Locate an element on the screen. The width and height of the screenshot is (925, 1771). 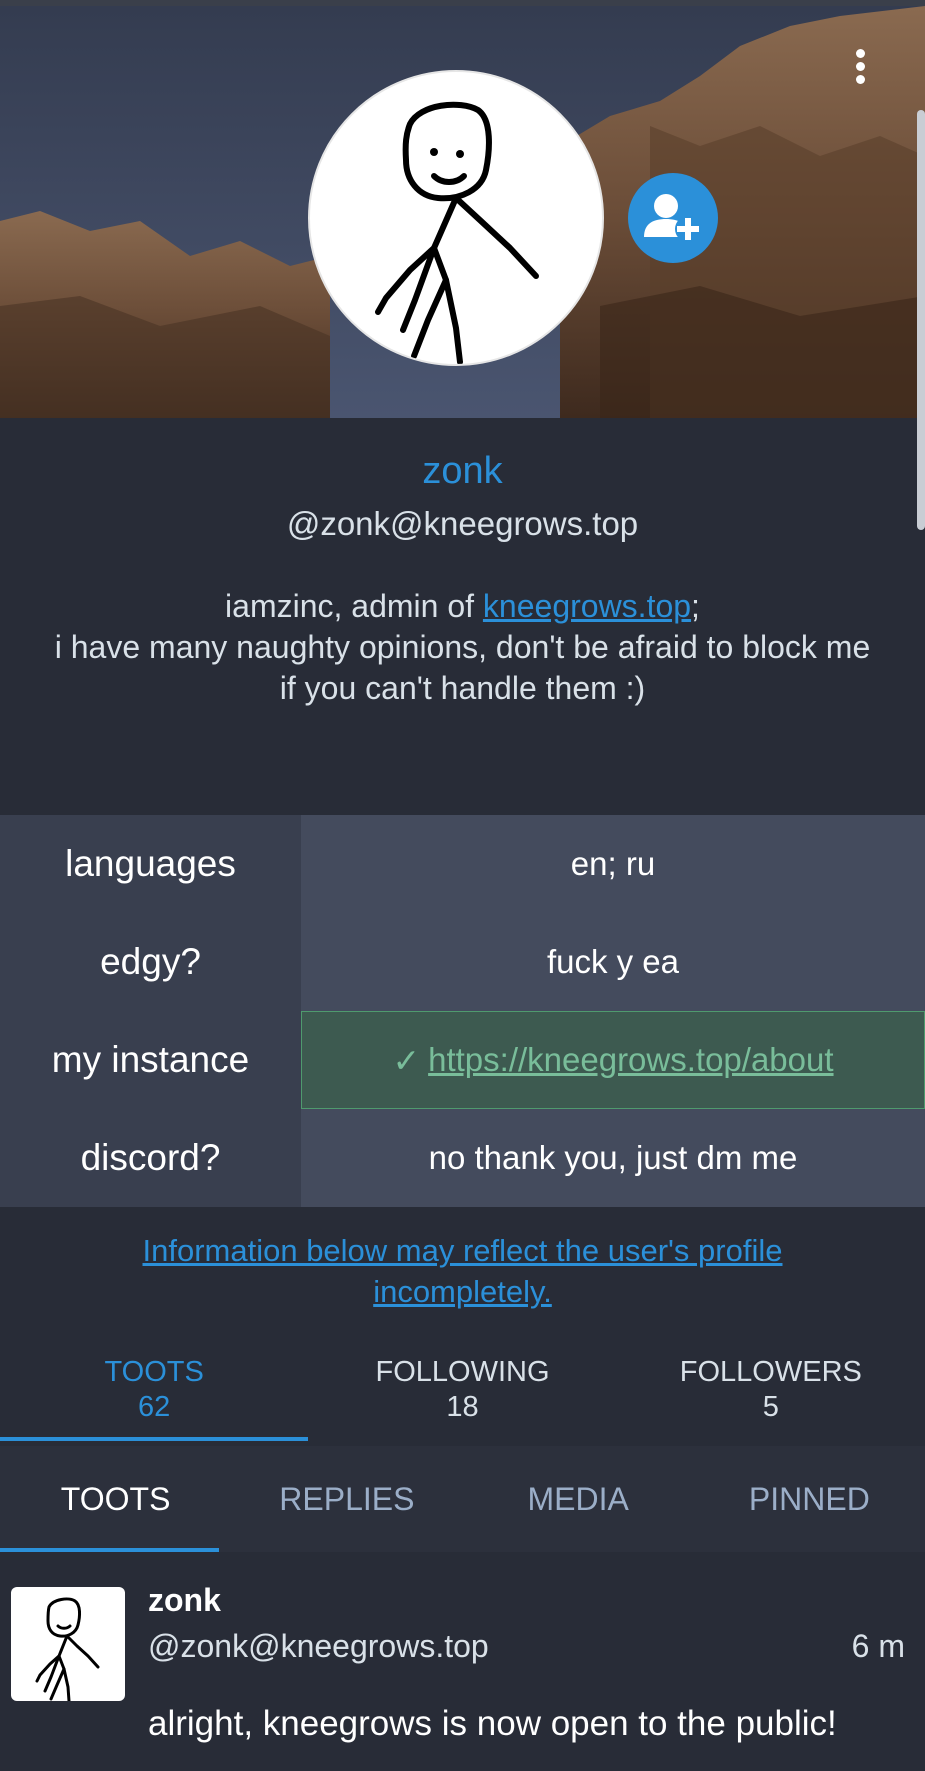
counter-label: TOOTS is located at coordinates (154, 1372).